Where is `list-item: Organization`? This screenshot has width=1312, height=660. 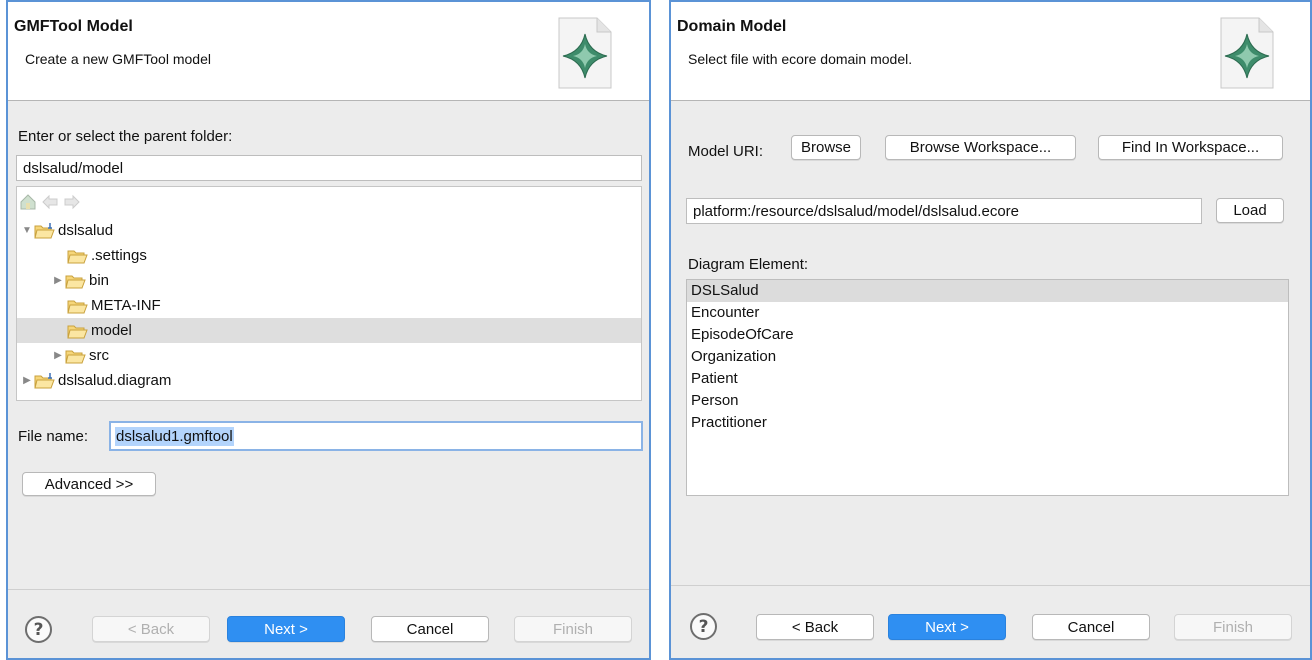 list-item: Organization is located at coordinates (987, 357).